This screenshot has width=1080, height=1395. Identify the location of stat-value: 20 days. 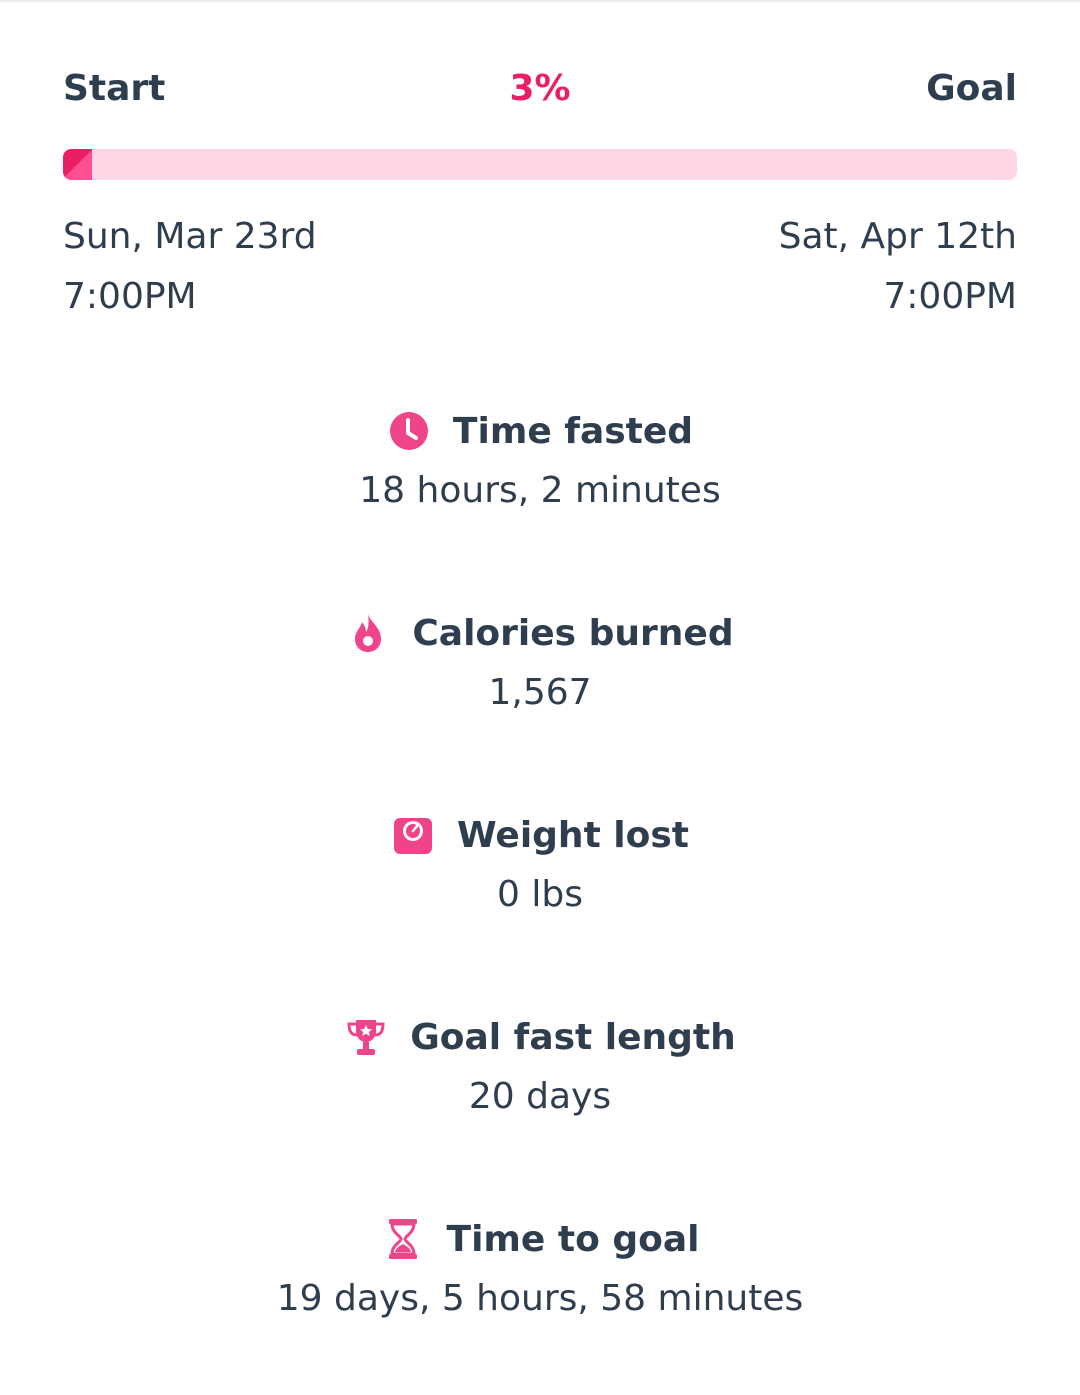
(540, 1096).